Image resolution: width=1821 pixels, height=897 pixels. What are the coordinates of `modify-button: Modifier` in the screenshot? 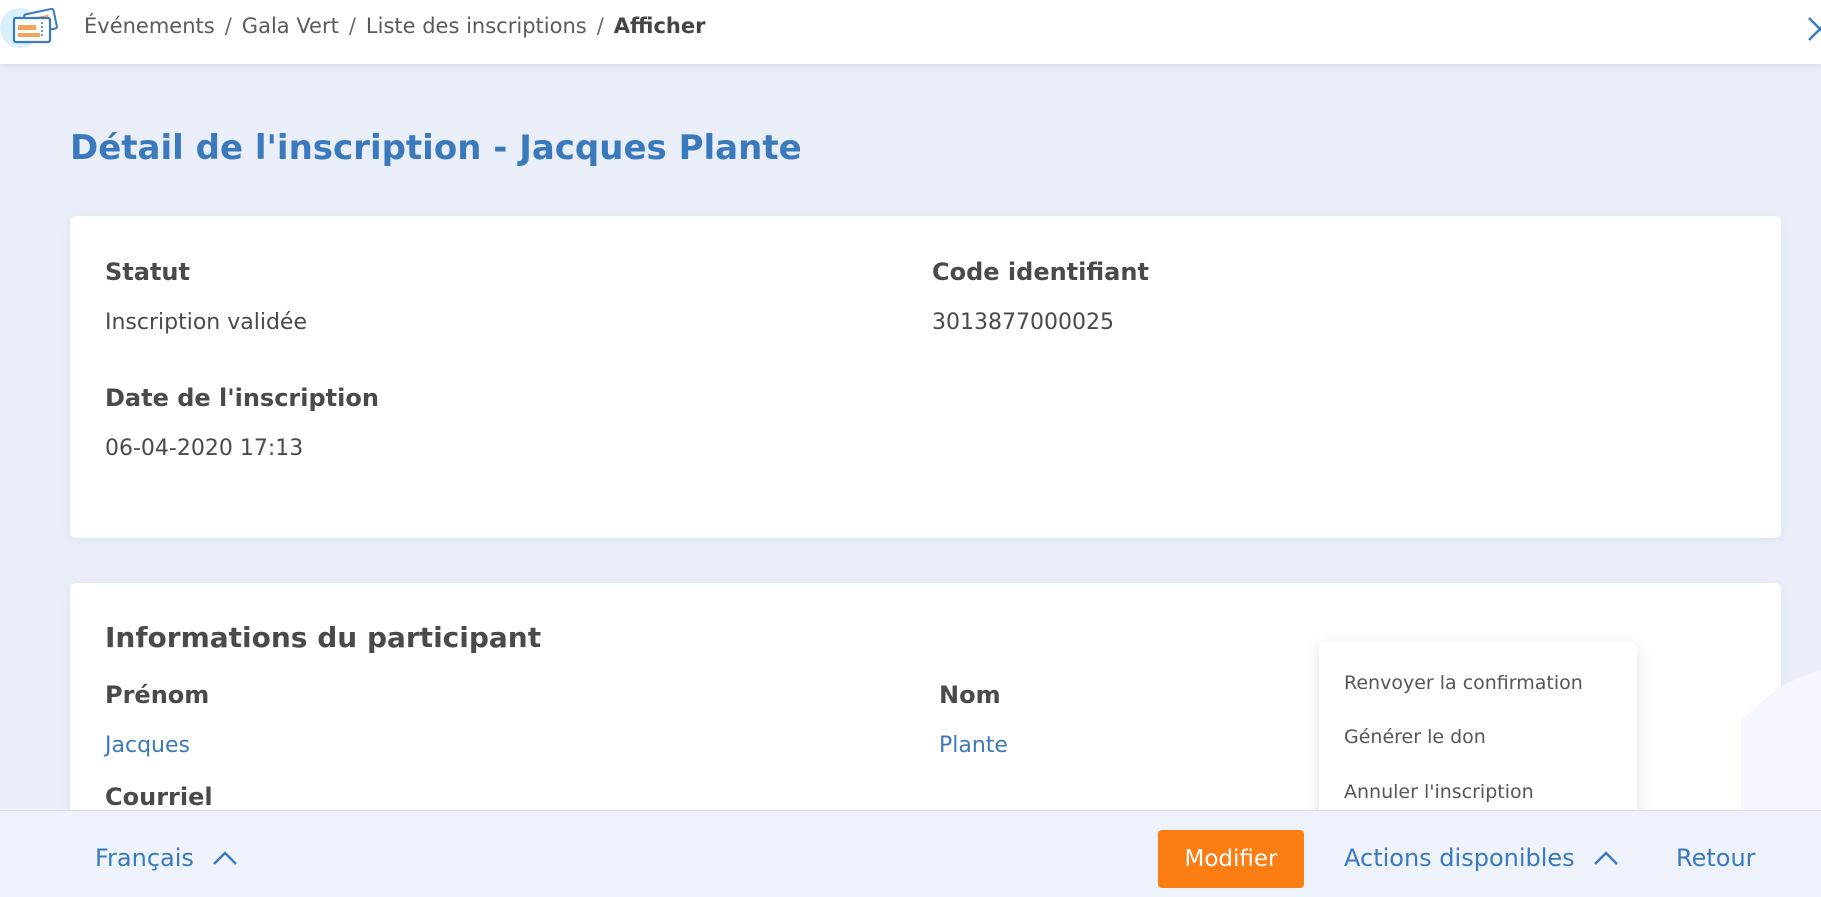 It's located at (1231, 859).